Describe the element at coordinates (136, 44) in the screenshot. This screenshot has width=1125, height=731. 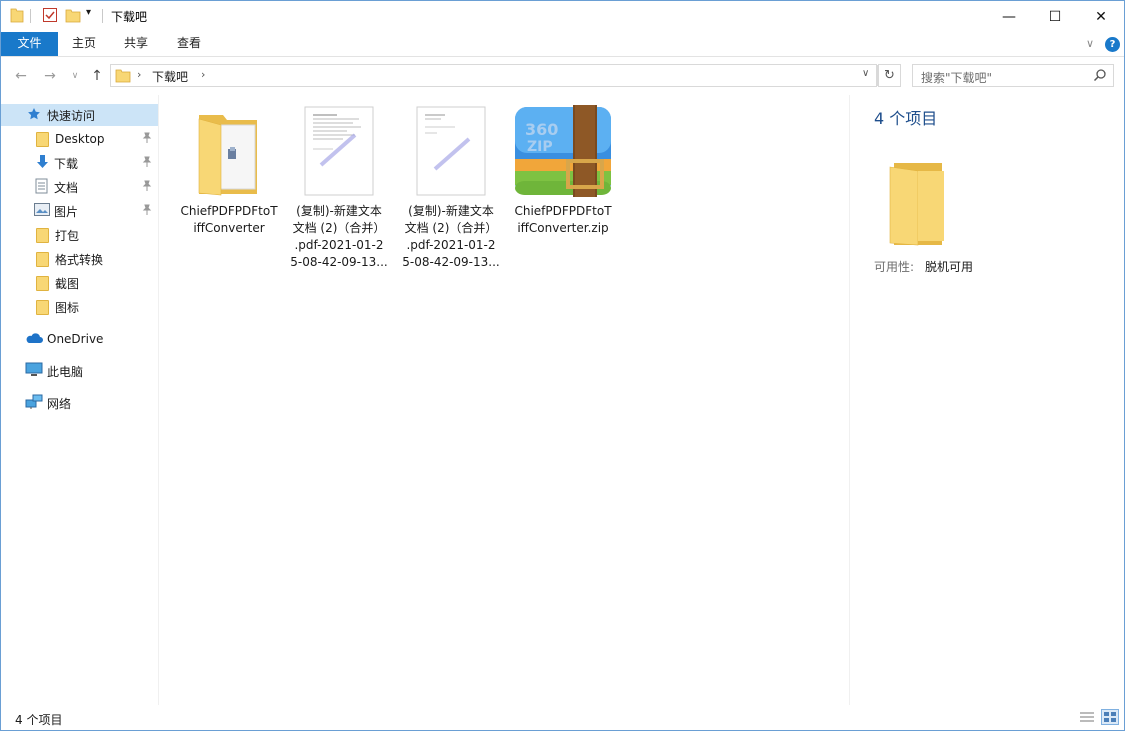
I see `tab-share: 共享` at that location.